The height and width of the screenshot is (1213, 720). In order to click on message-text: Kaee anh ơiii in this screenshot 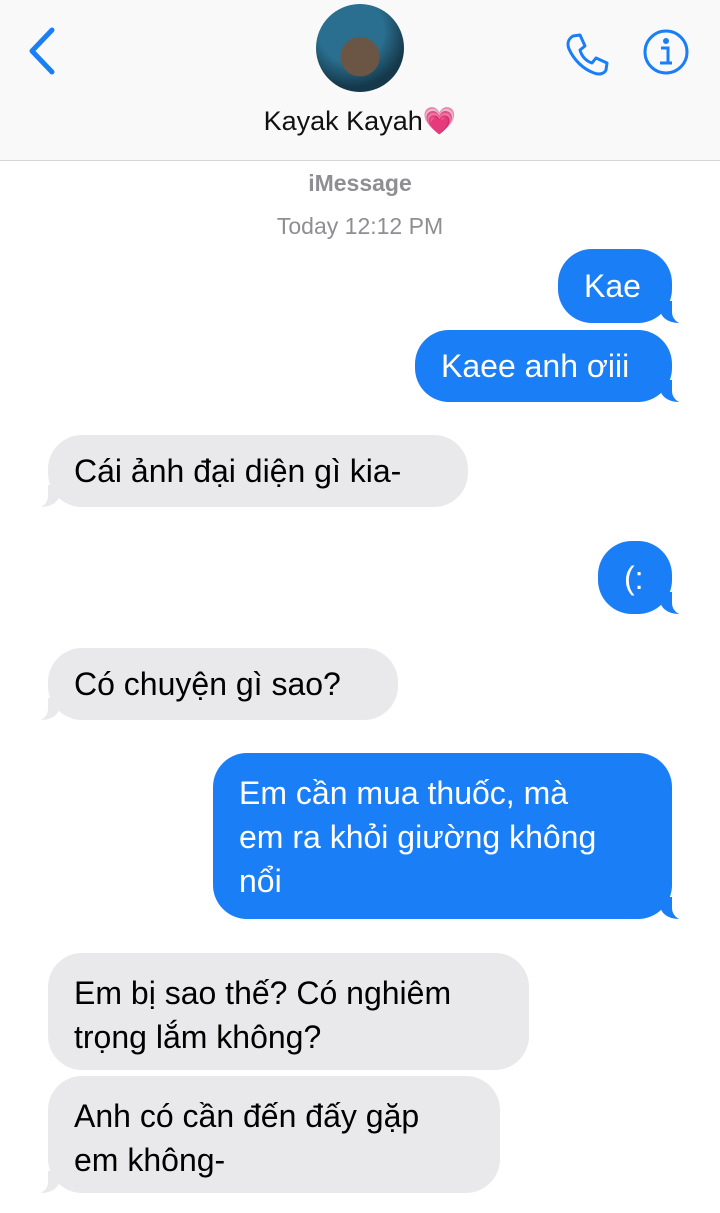, I will do `click(535, 366)`.